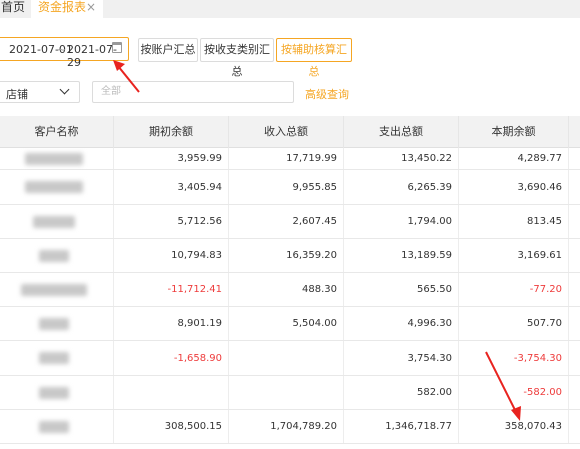 The image size is (580, 449). What do you see at coordinates (514, 132) in the screenshot?
I see `header-balance: 本期余额` at bounding box center [514, 132].